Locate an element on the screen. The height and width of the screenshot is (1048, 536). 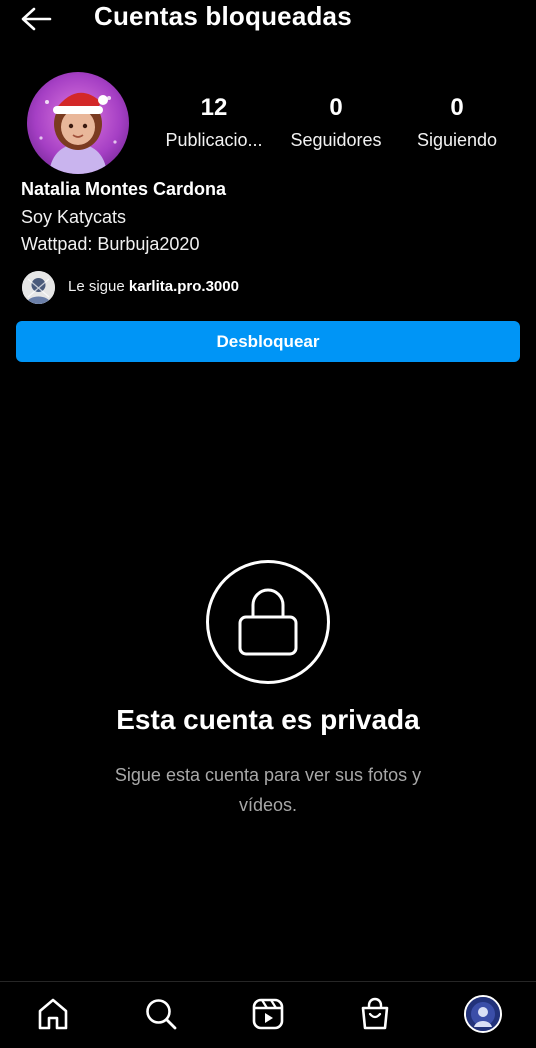
nav-profile is located at coordinates (483, 1014).